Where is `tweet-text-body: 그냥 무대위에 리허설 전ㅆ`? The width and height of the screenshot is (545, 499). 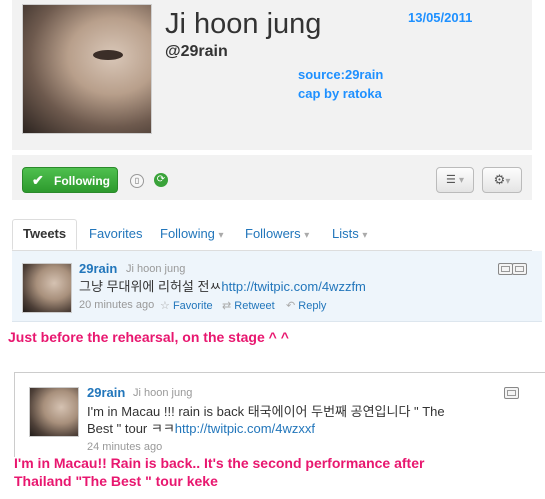
tweet-text-body: 그냥 무대위에 리허설 전ㅆ is located at coordinates (150, 286).